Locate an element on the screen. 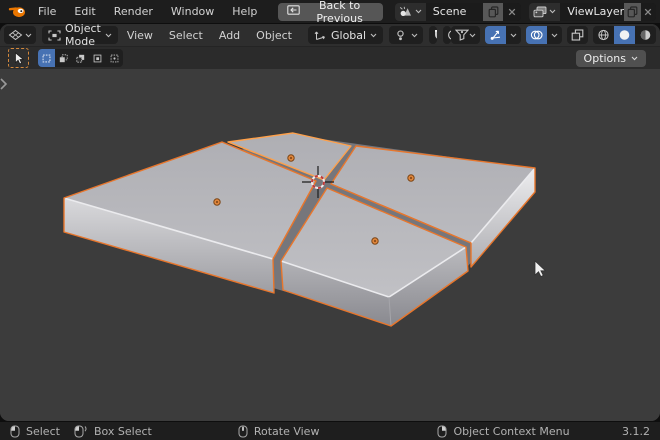 This screenshot has height=440, width=660. menu-view: View is located at coordinates (140, 35).